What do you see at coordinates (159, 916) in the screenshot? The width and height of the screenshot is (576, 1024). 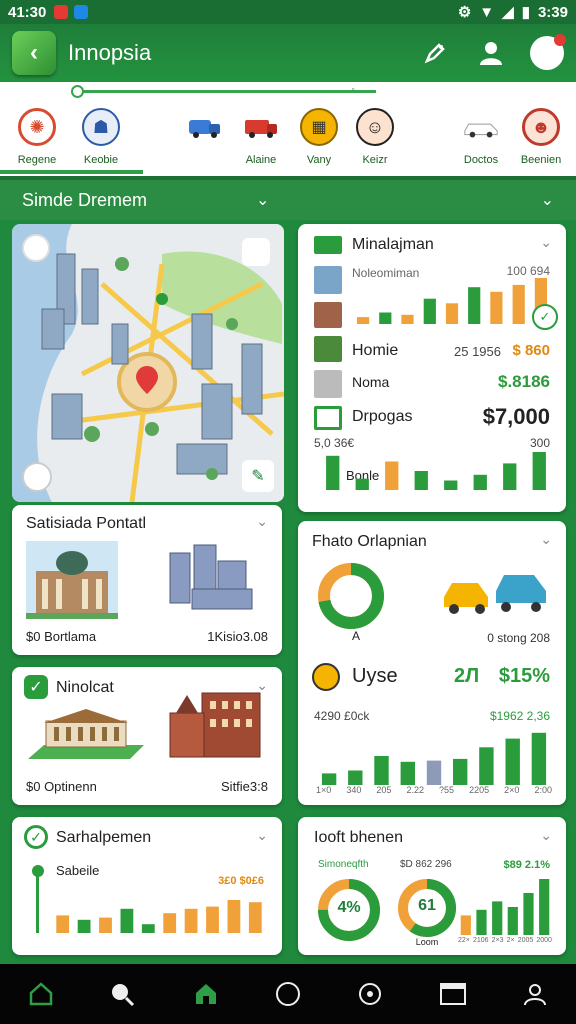 I see `sarhal-bar-chart` at bounding box center [159, 916].